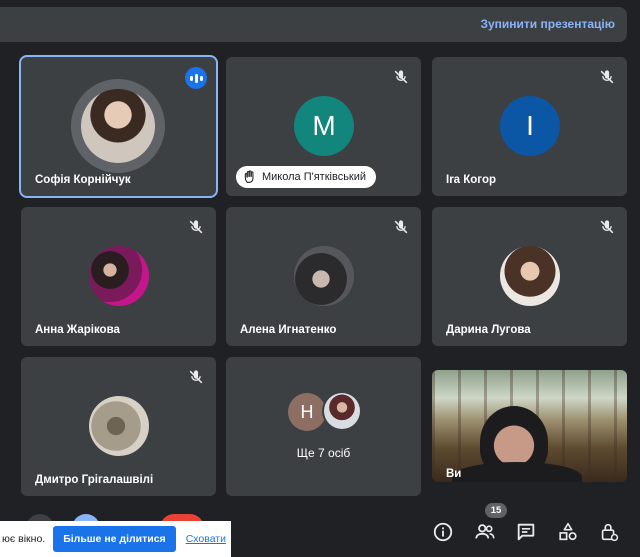 The height and width of the screenshot is (557, 640). What do you see at coordinates (24, 539) in the screenshot?
I see `share-toast-text: ює вікно.` at bounding box center [24, 539].